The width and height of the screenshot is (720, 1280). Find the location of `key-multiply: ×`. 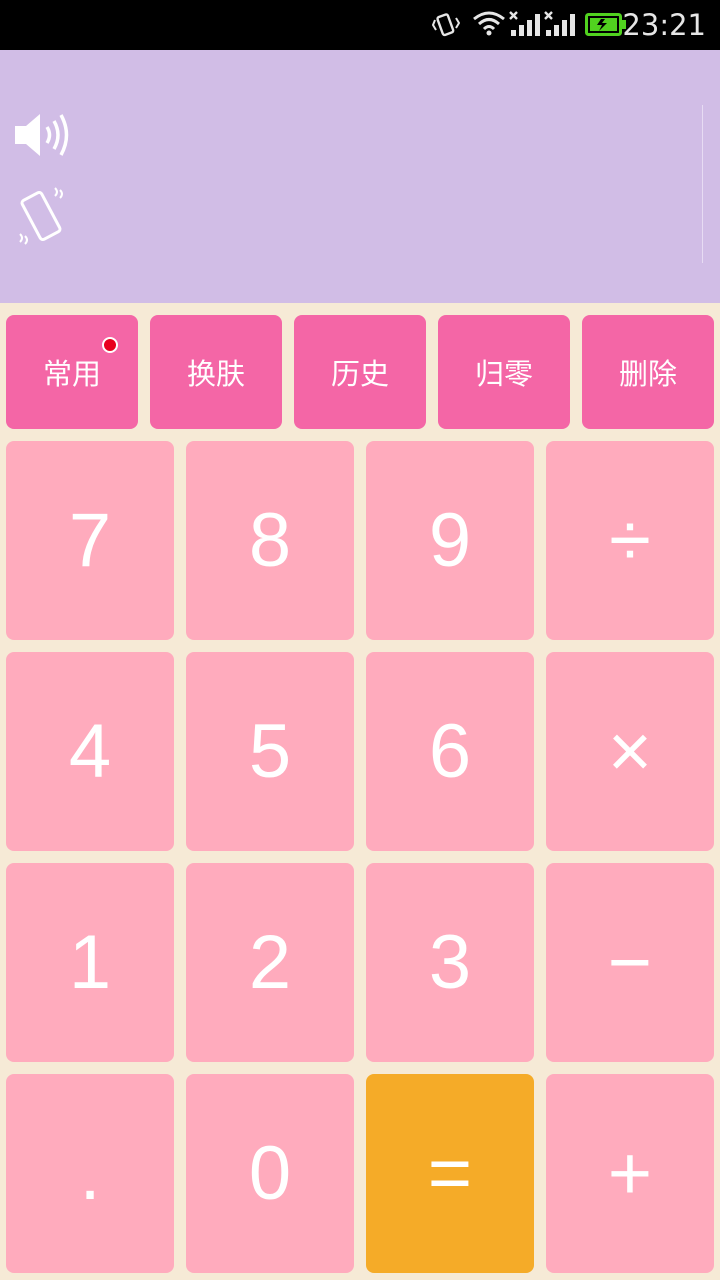

key-multiply: × is located at coordinates (630, 751).